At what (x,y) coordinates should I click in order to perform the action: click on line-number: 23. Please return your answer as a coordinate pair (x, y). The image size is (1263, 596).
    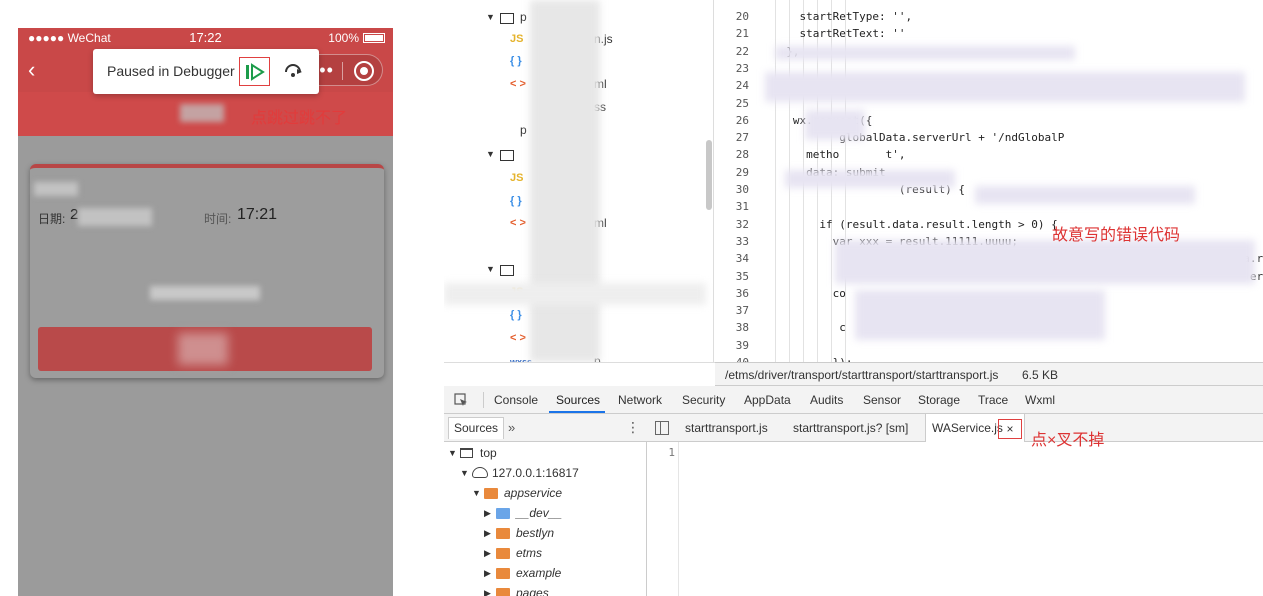
    Looking at the image, I should click on (742, 68).